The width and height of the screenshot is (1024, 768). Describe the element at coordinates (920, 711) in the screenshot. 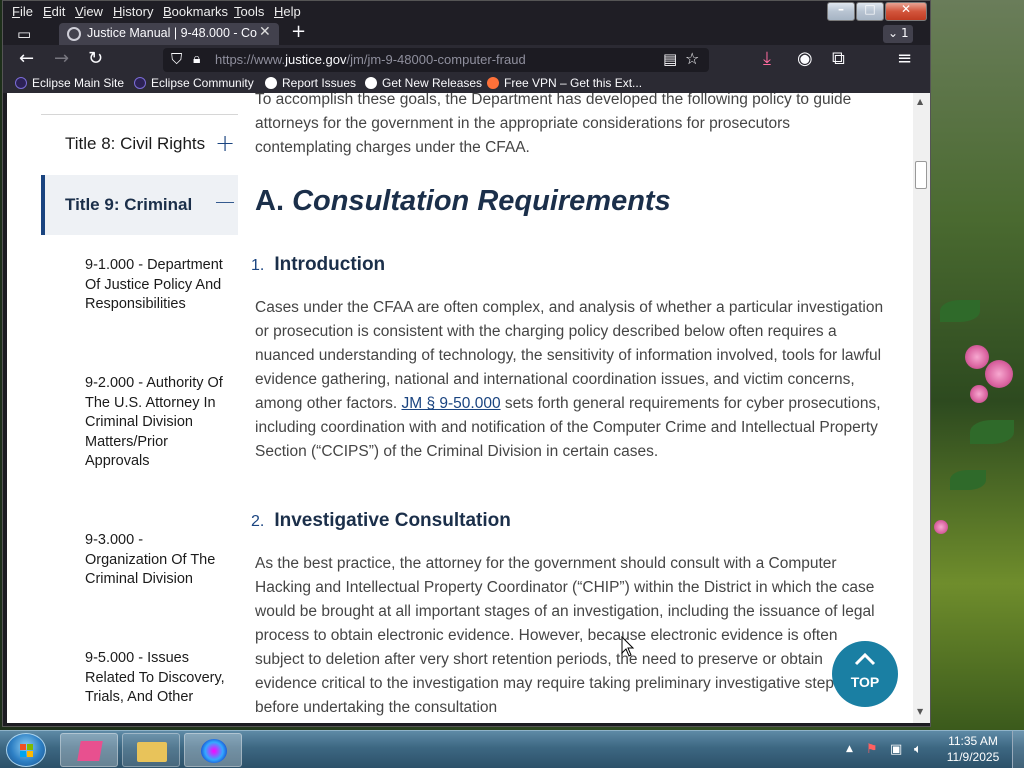

I see `scroll-down-icon: ▼` at that location.